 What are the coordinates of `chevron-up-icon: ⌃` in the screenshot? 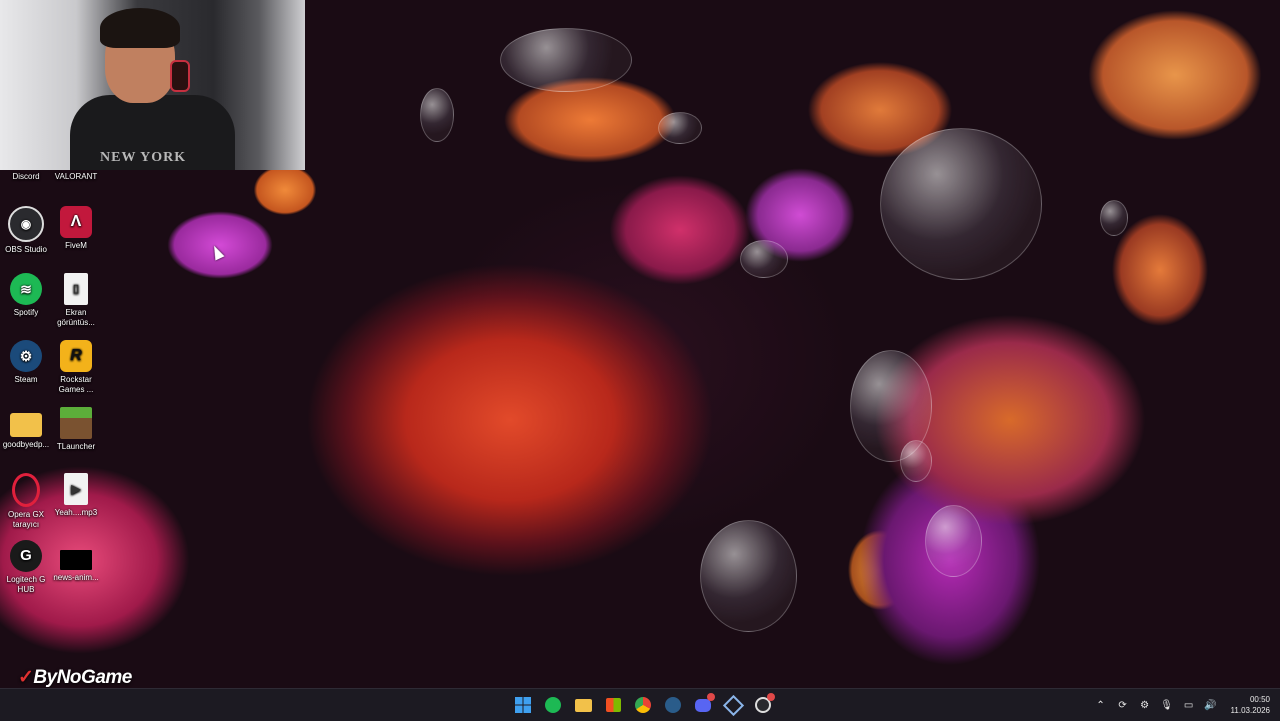 It's located at (1101, 705).